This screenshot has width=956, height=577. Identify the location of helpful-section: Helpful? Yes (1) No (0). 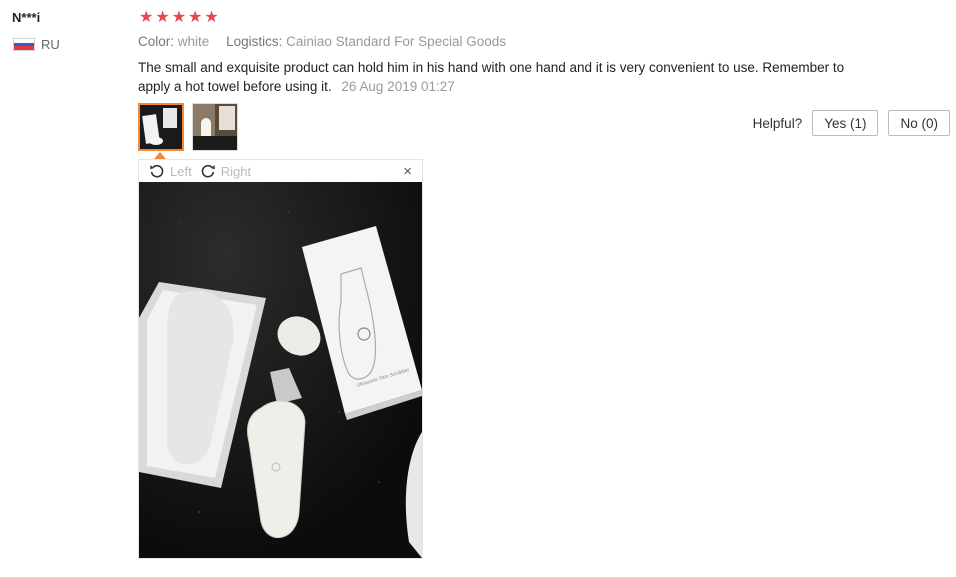
(851, 123).